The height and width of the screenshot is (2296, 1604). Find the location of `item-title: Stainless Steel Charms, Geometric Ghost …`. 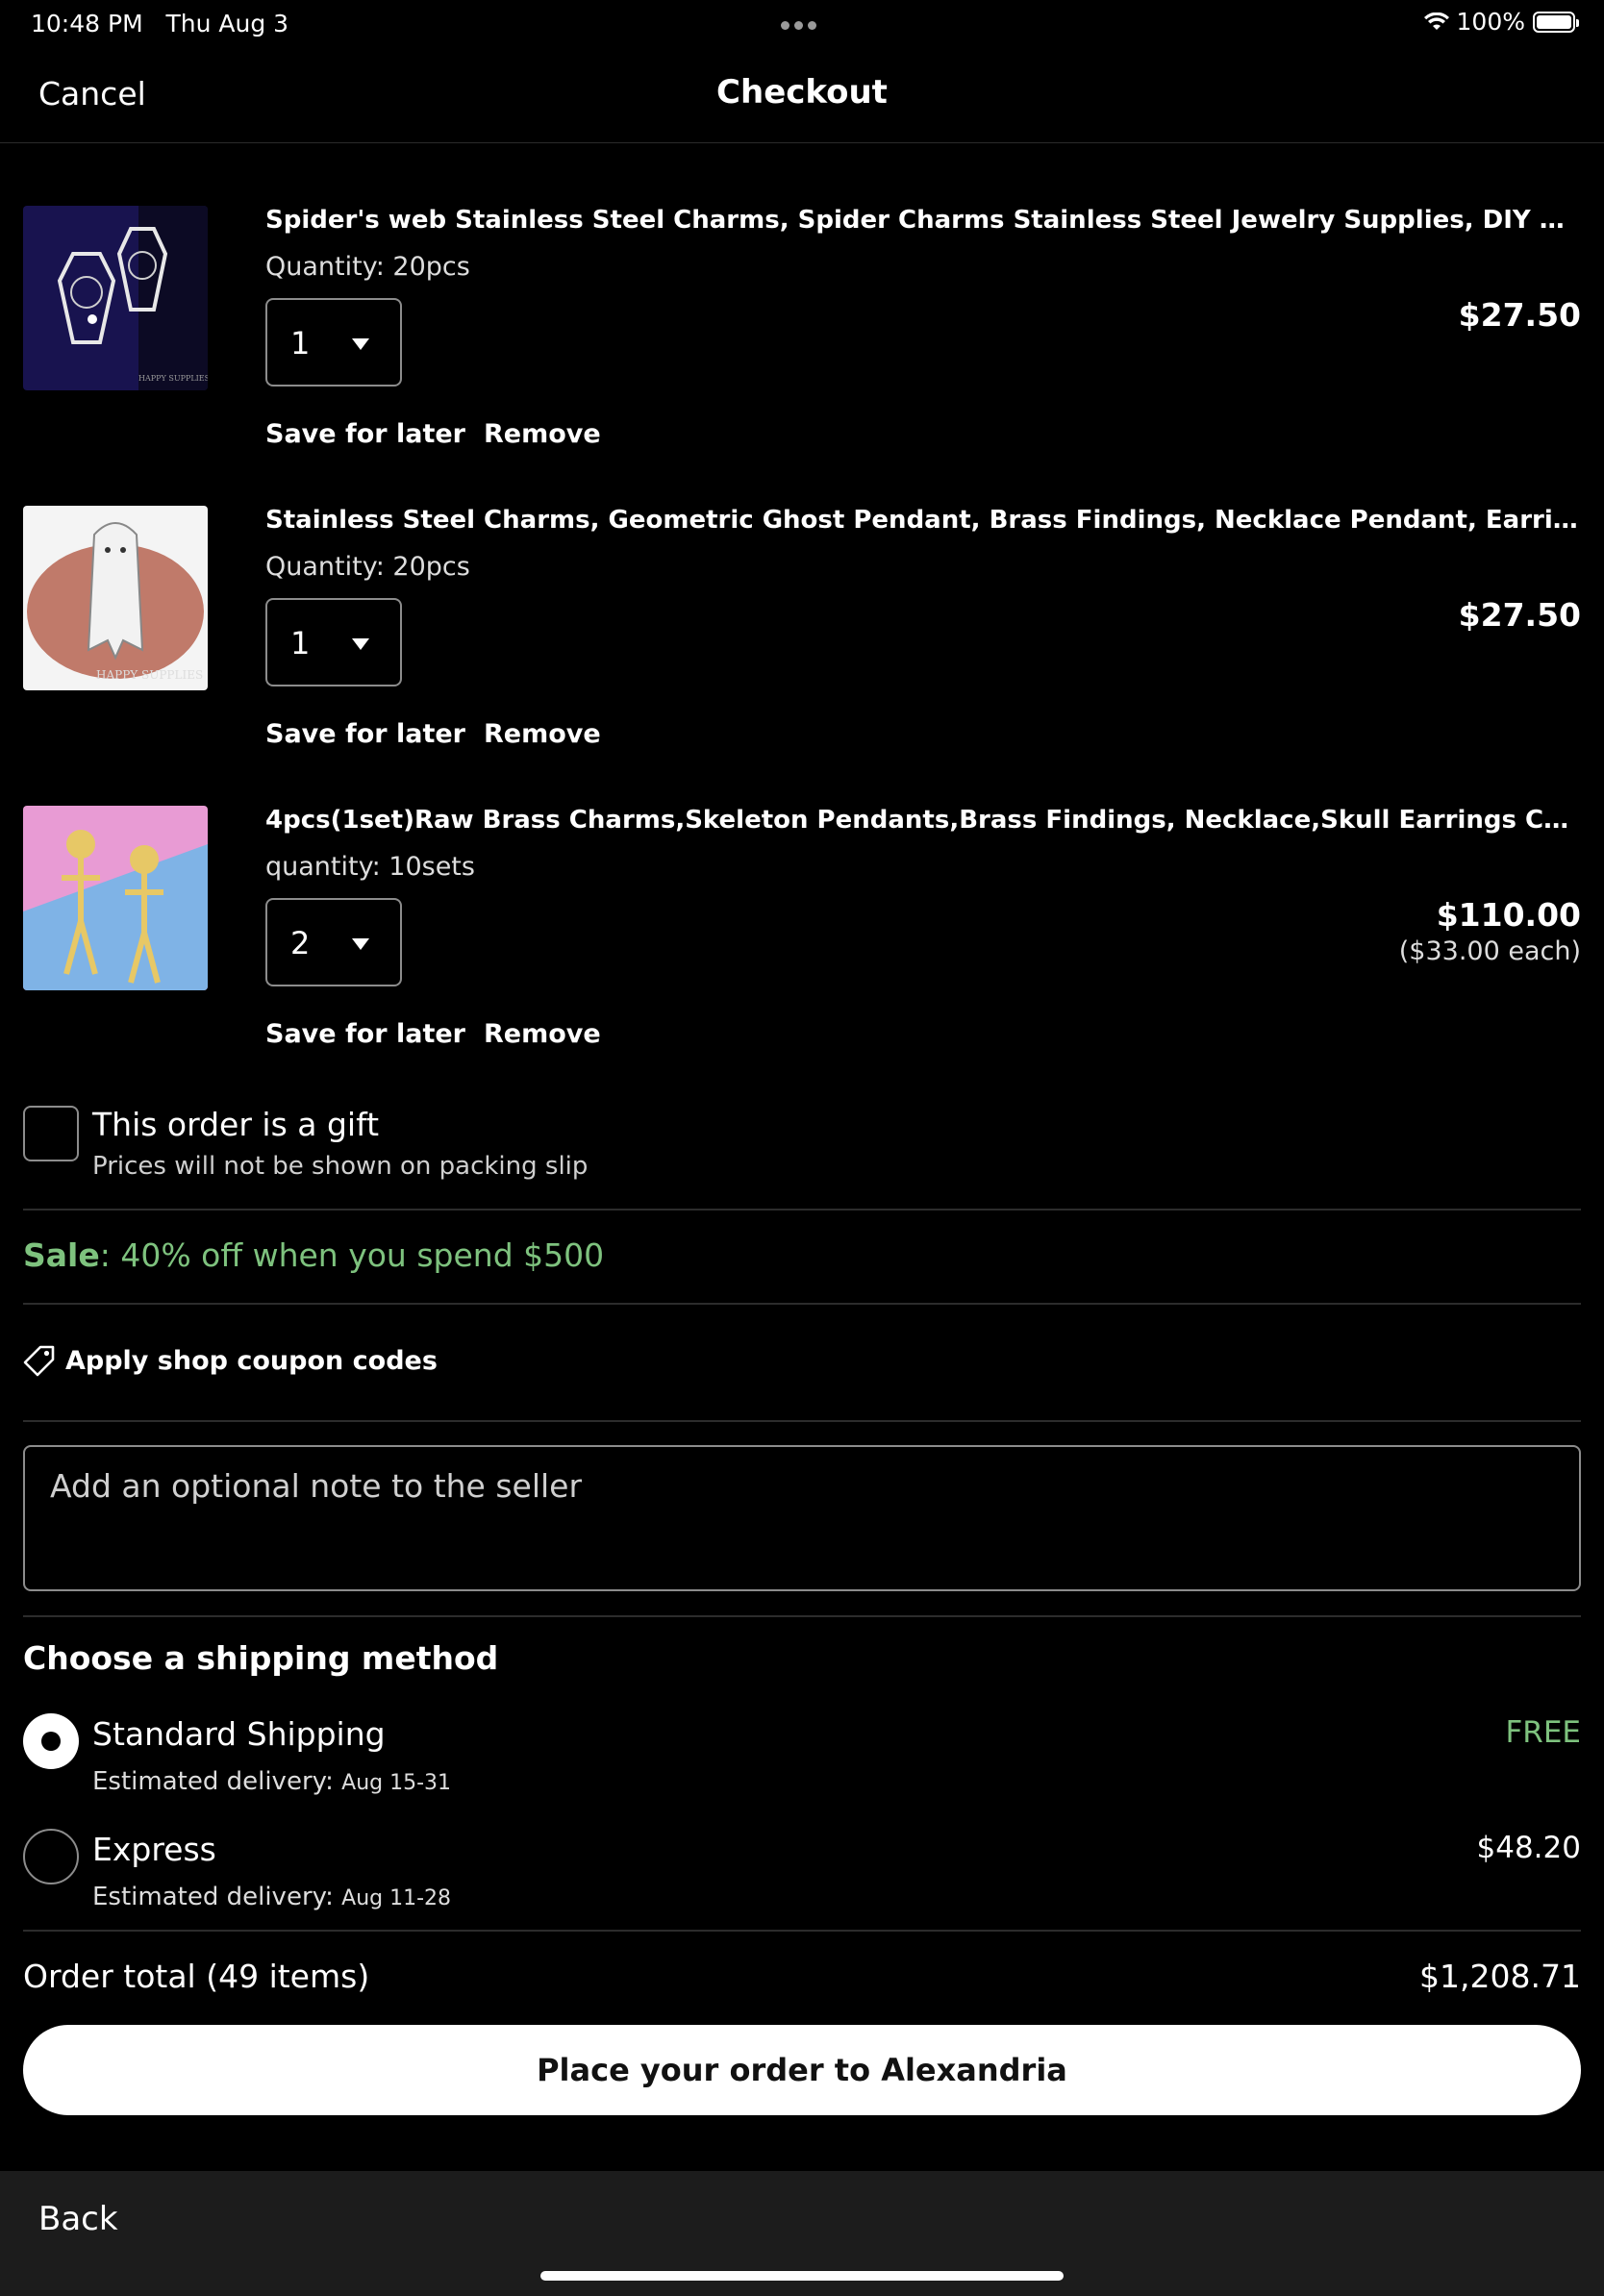

item-title: Stainless Steel Charms, Geometric Ghost … is located at coordinates (924, 520).